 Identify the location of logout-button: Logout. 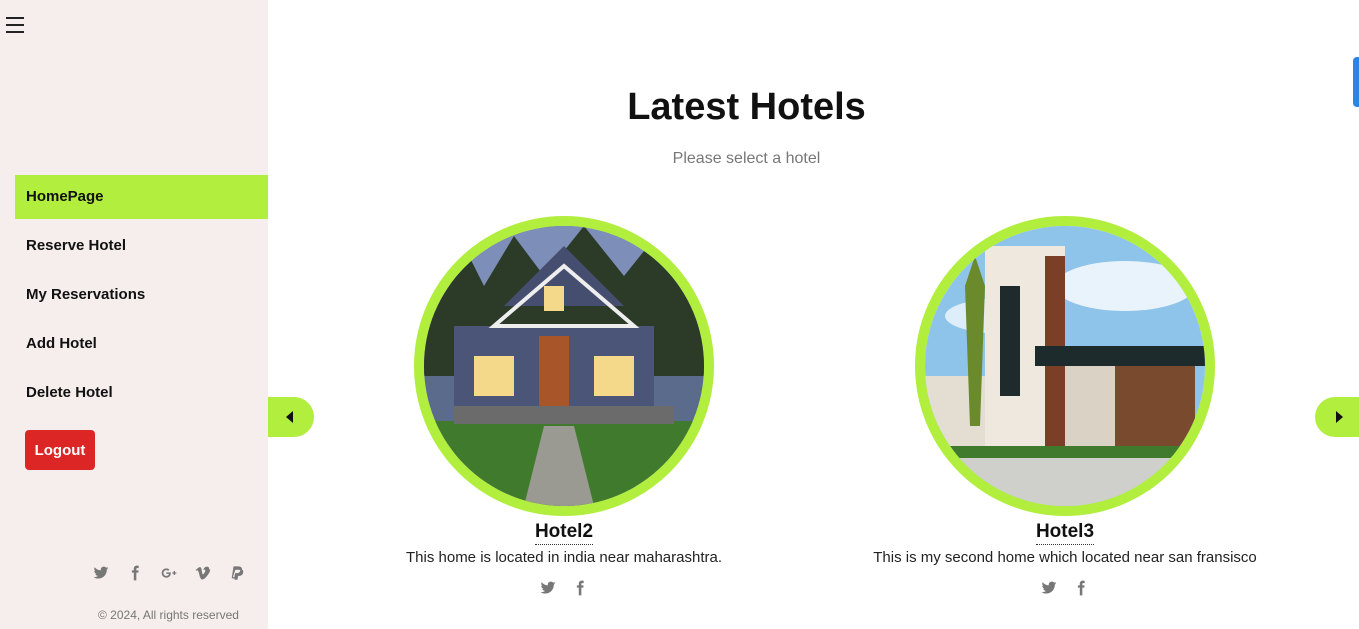
(60, 450).